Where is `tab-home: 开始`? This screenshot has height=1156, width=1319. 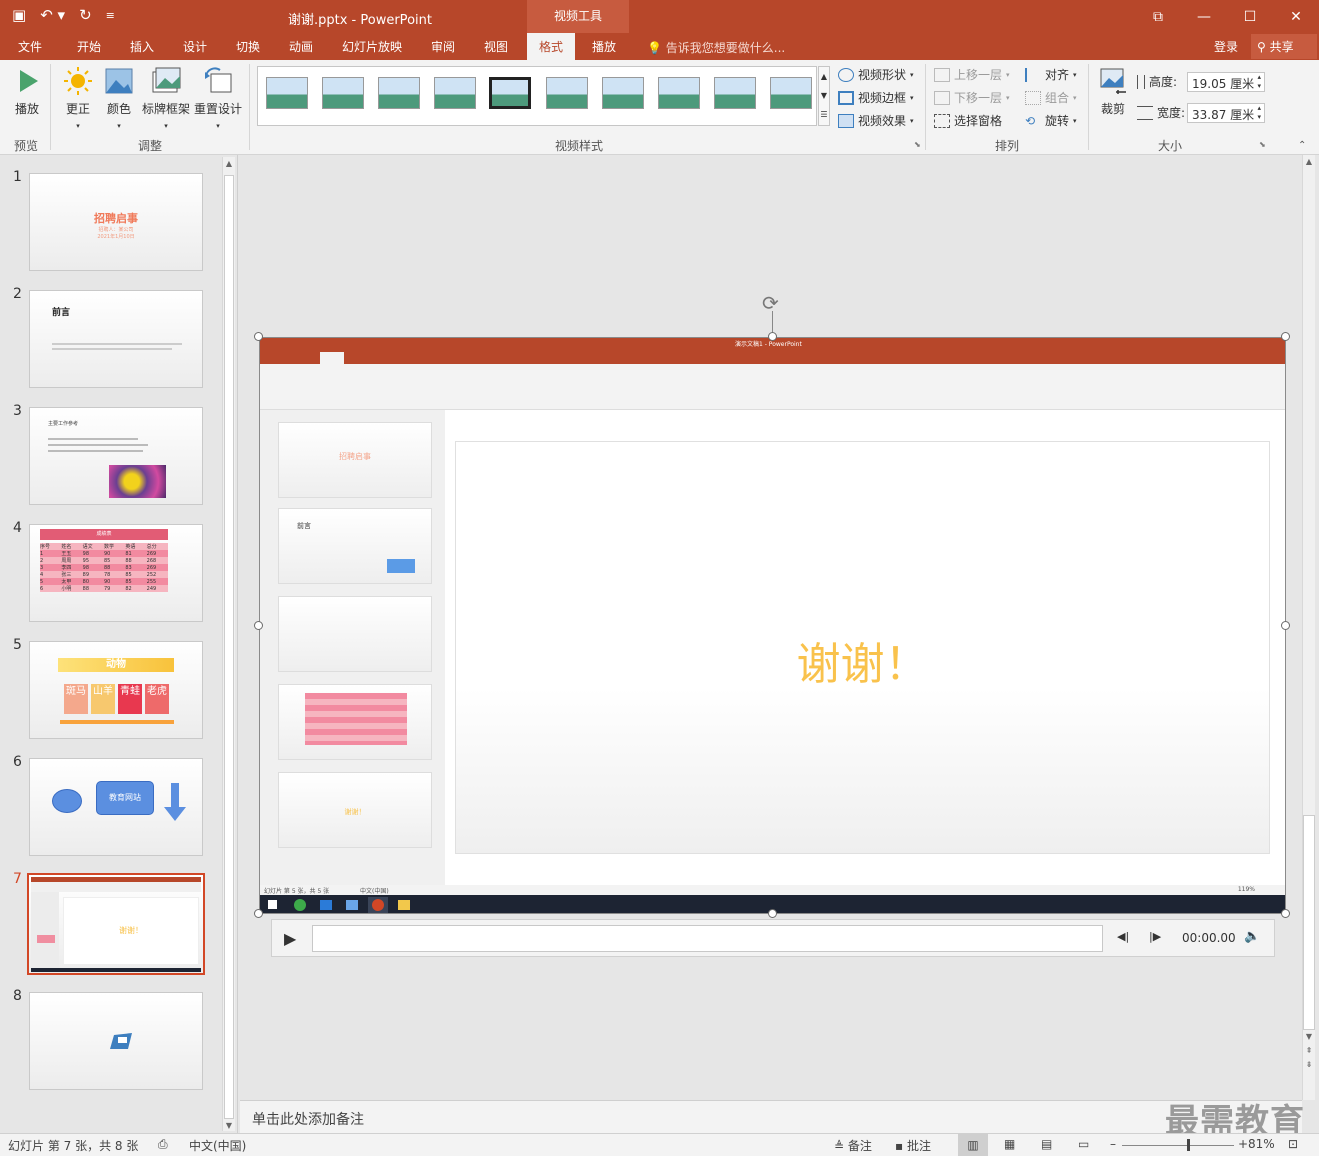 tab-home: 开始 is located at coordinates (89, 46).